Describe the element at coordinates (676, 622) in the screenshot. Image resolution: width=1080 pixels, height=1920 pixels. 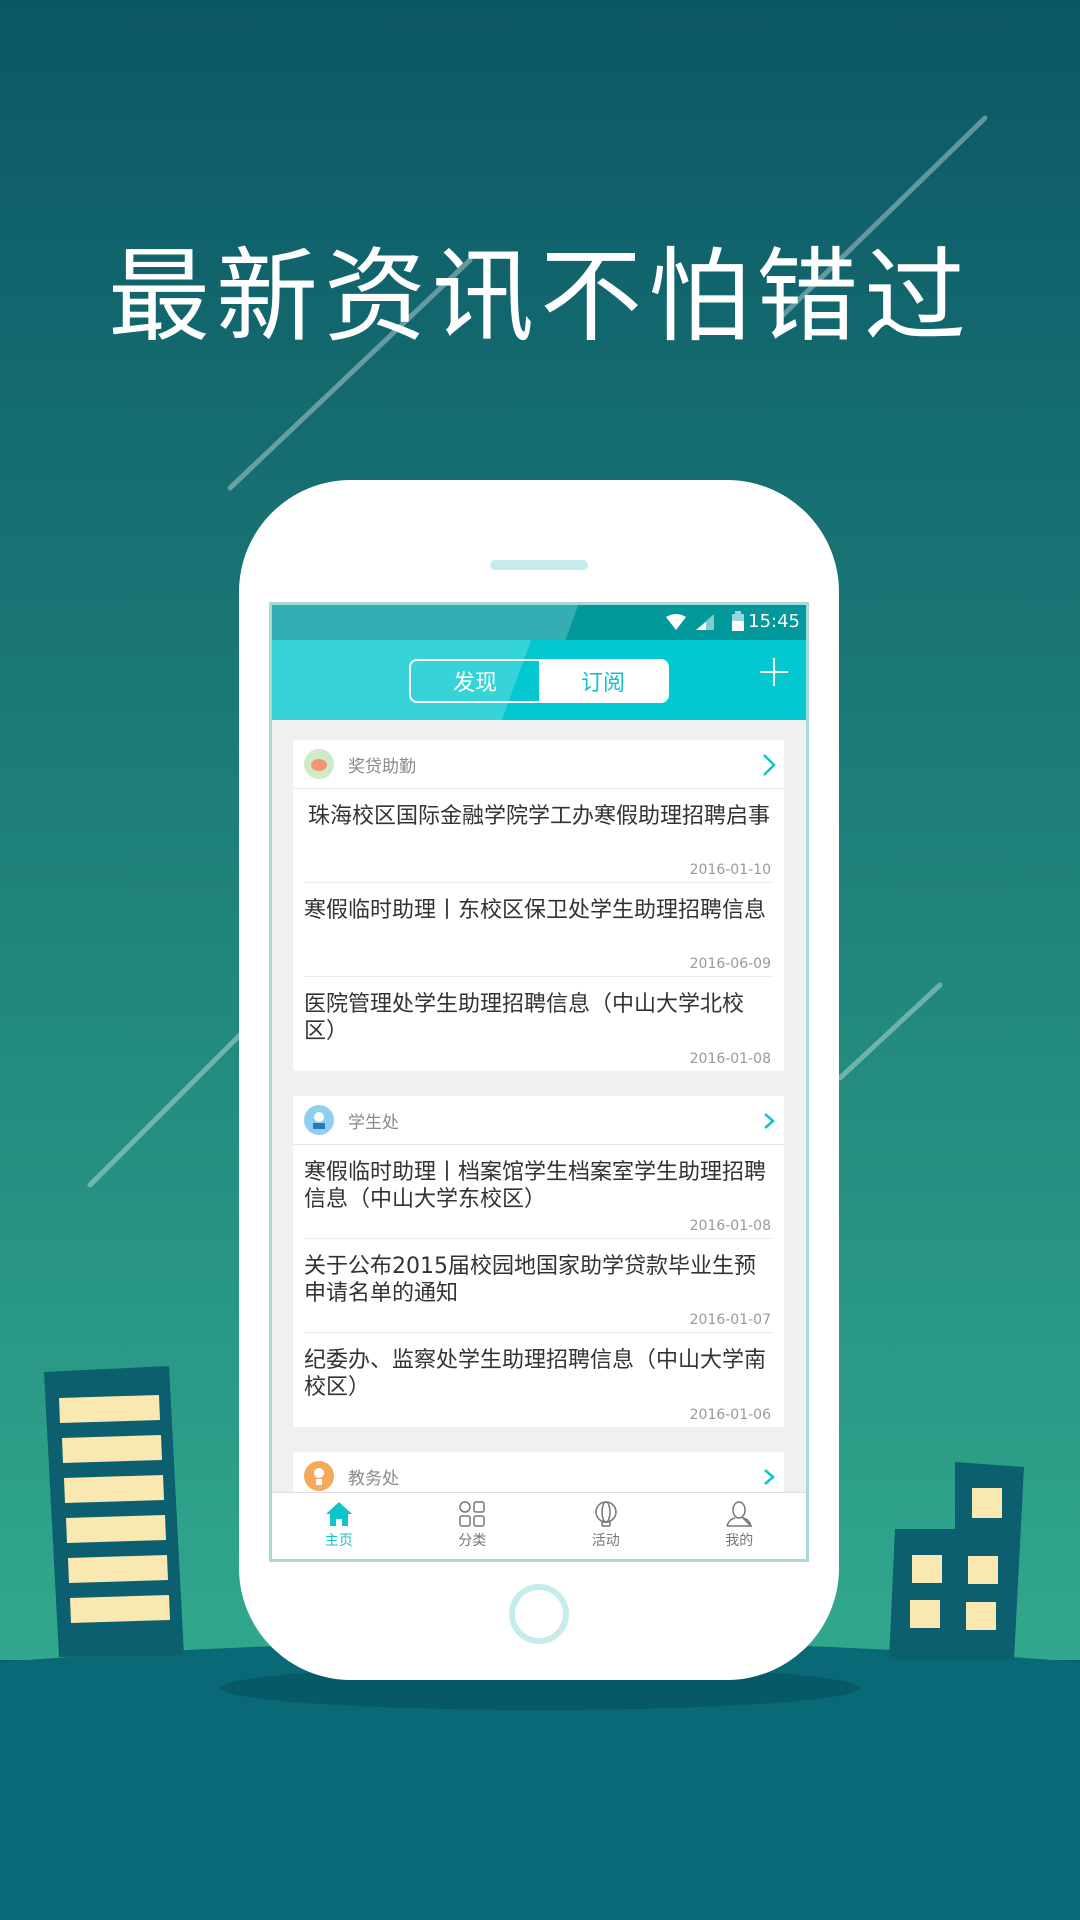
I see `wifi-icon` at that location.